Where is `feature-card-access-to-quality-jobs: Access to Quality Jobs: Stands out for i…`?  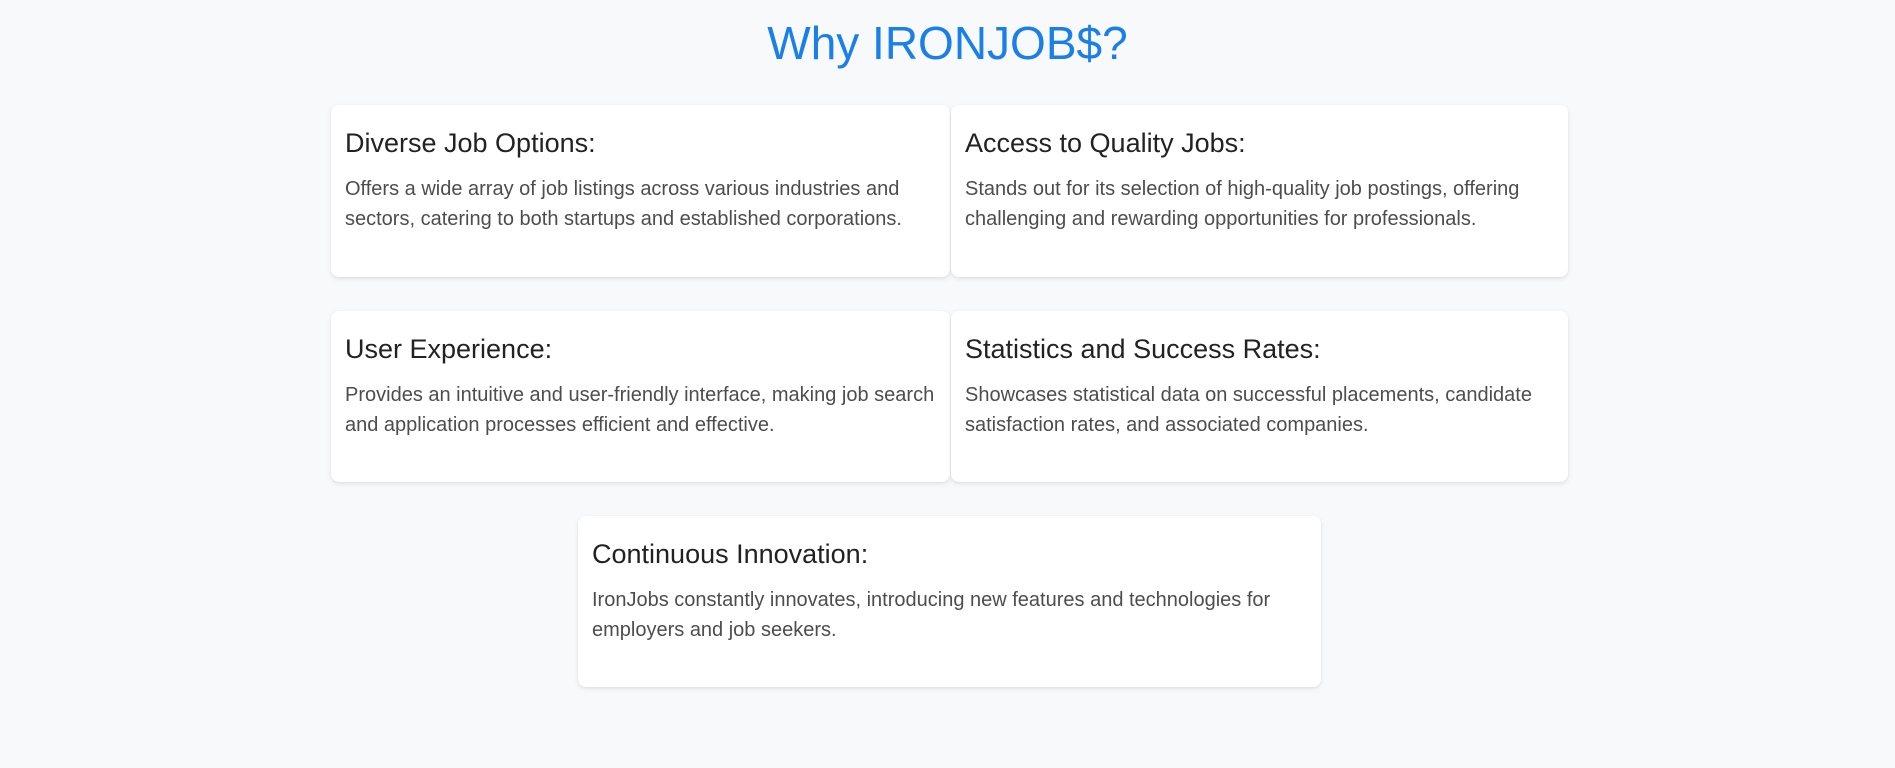 feature-card-access-to-quality-jobs: Access to Quality Jobs: Stands out for i… is located at coordinates (1259, 191).